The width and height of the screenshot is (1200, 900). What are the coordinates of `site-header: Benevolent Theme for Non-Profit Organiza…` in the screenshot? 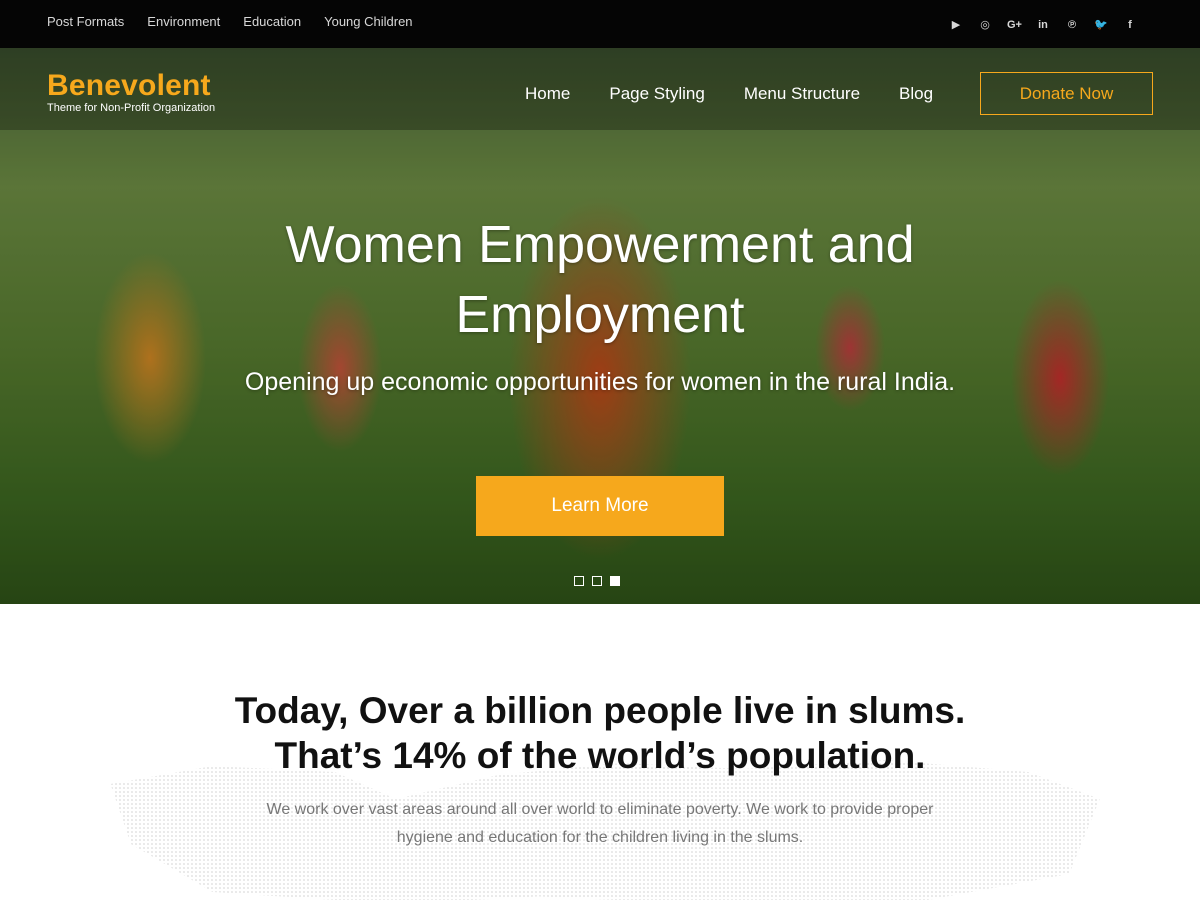 It's located at (600, 89).